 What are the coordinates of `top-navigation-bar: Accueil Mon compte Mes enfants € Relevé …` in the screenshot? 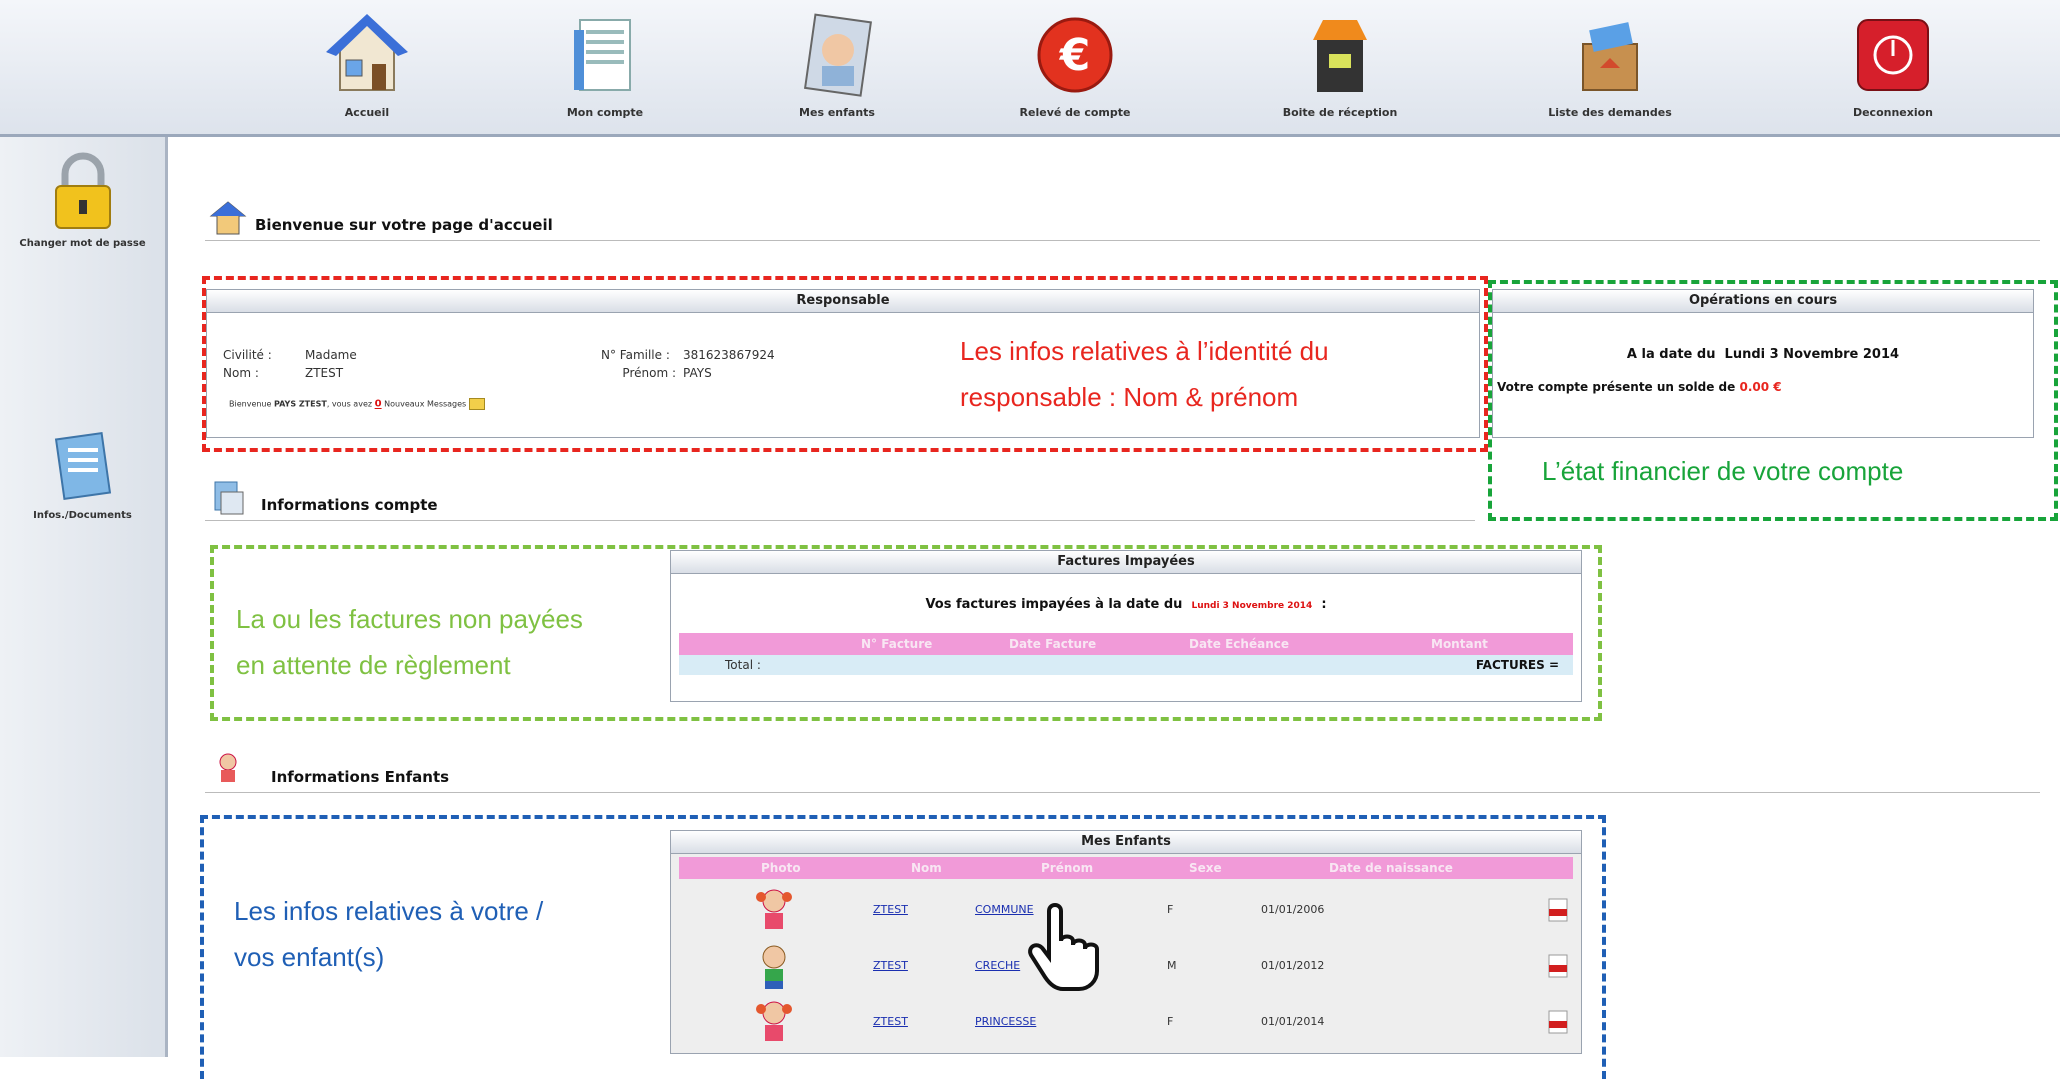 It's located at (1030, 68).